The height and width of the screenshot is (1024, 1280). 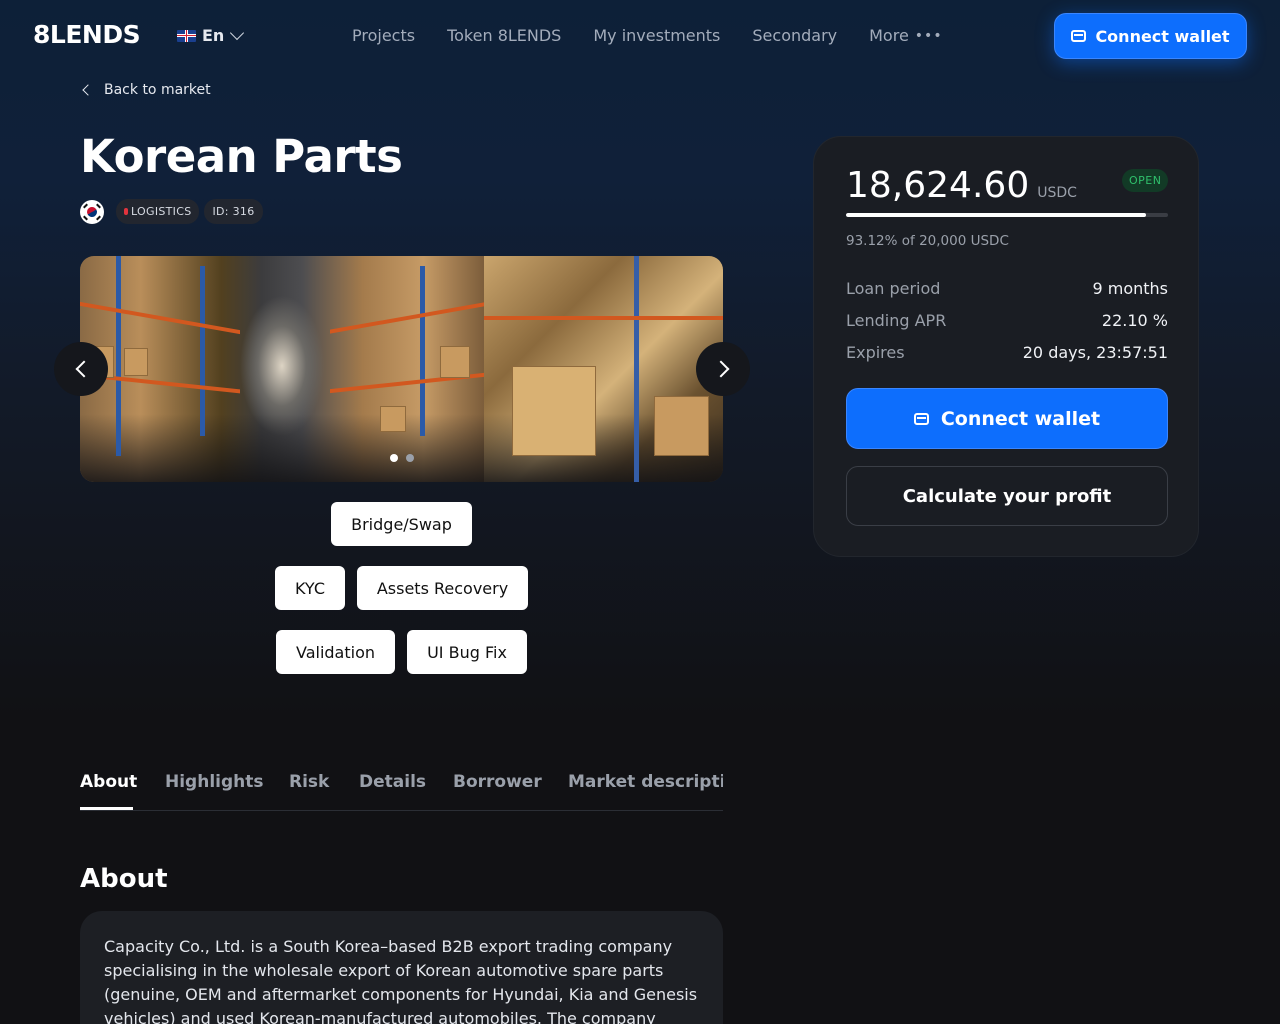 What do you see at coordinates (996, 215) in the screenshot?
I see `progress-fill` at bounding box center [996, 215].